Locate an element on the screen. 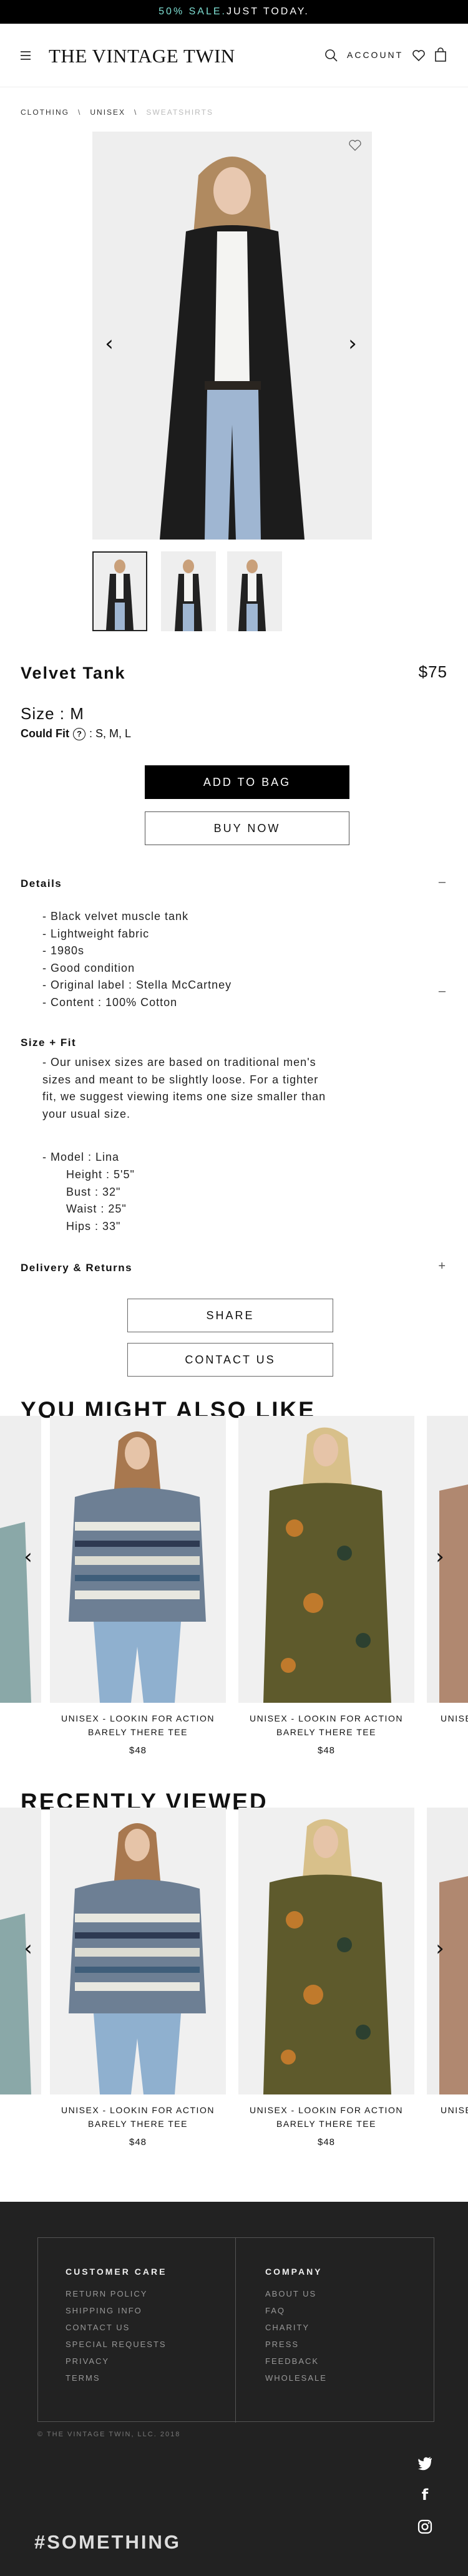 This screenshot has height=2576, width=468. recently-viewed-prev-arrow: ‹ is located at coordinates (28, 1948).